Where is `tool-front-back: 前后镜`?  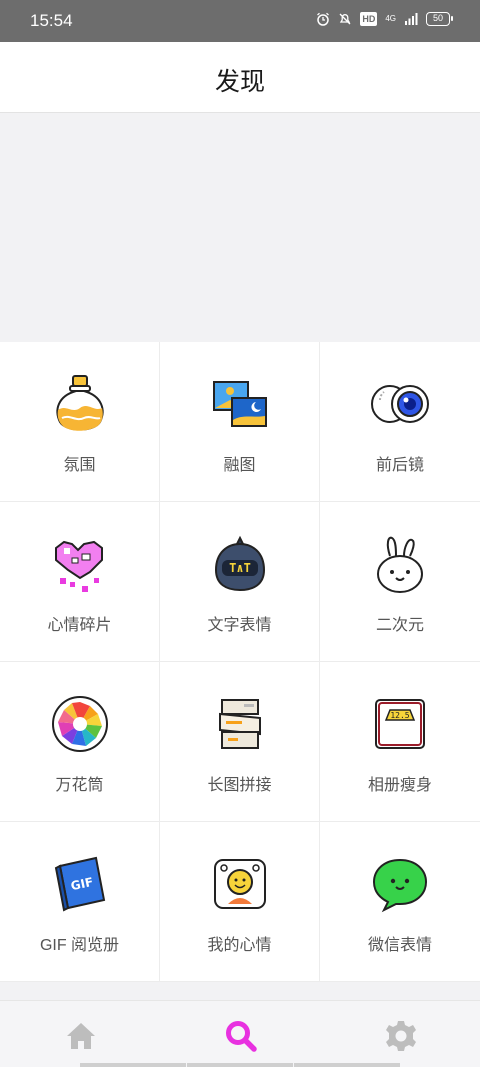 tool-front-back: 前后镜 is located at coordinates (400, 422).